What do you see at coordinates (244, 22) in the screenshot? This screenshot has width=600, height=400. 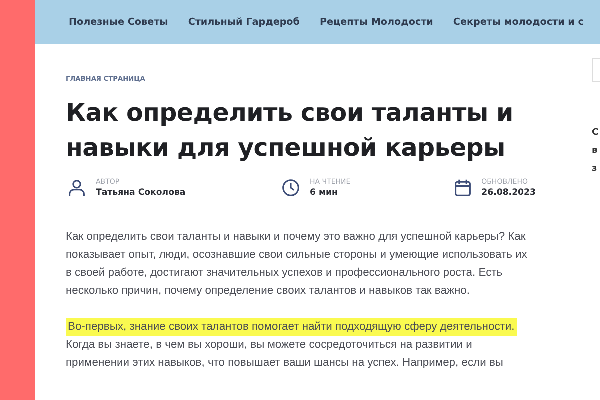 I see `nav-link: Стильный Гардероб` at bounding box center [244, 22].